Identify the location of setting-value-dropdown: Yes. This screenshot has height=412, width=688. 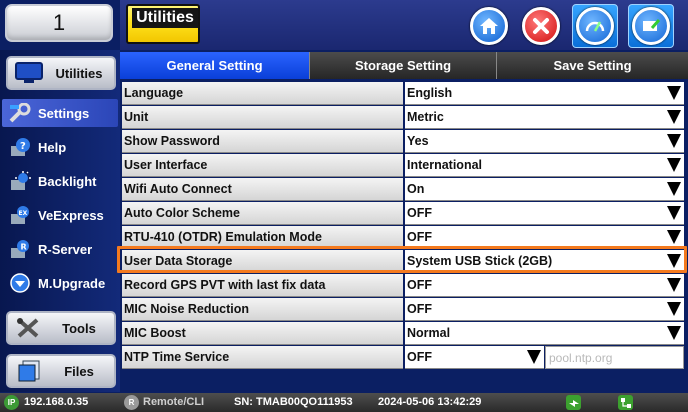
(544, 141).